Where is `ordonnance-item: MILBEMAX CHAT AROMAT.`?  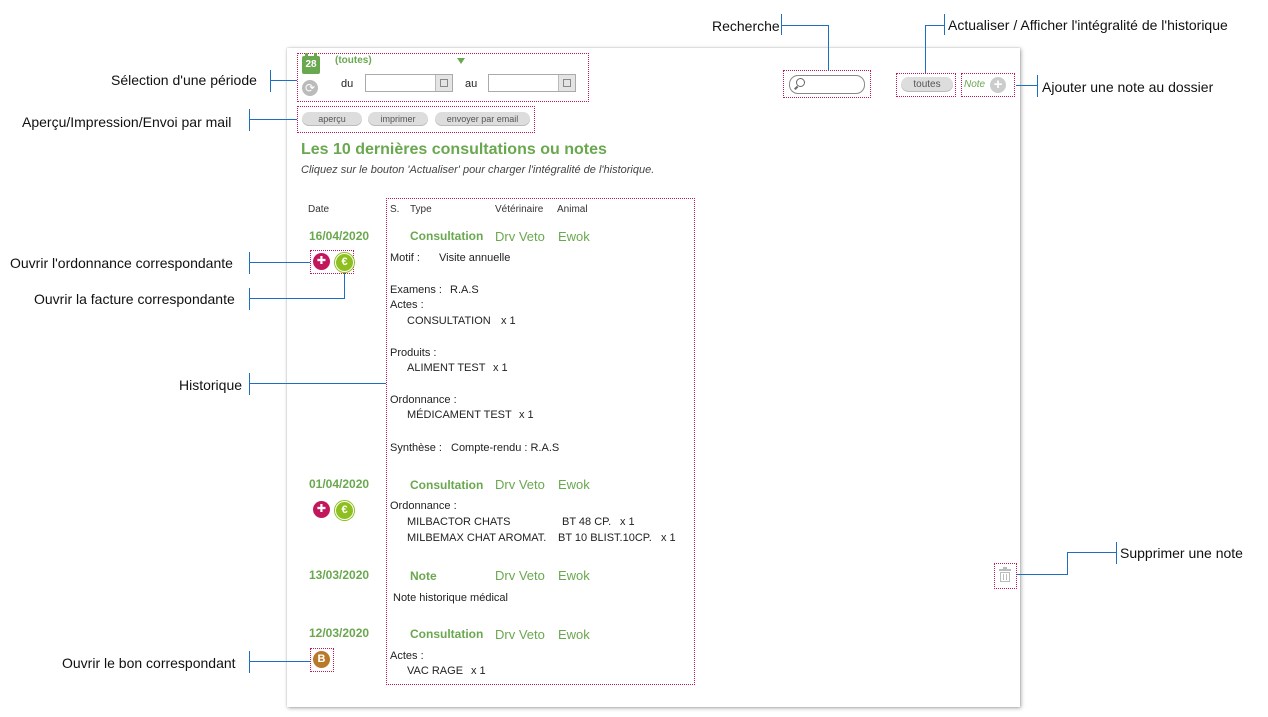 ordonnance-item: MILBEMAX CHAT AROMAT. is located at coordinates (477, 538).